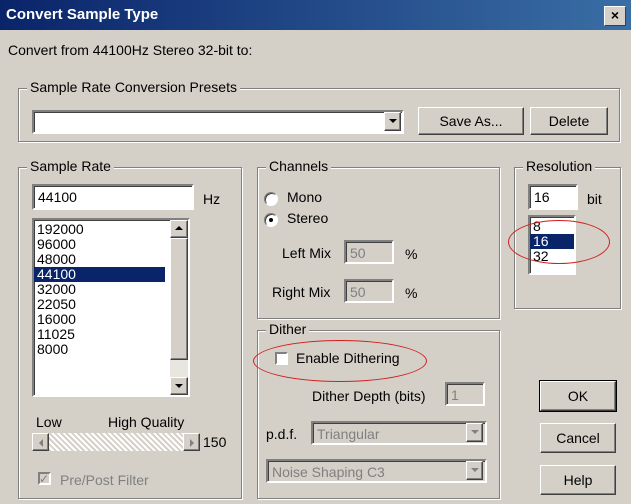 This screenshot has width=631, height=504. What do you see at coordinates (111, 259) in the screenshot?
I see `list-item: 48000` at bounding box center [111, 259].